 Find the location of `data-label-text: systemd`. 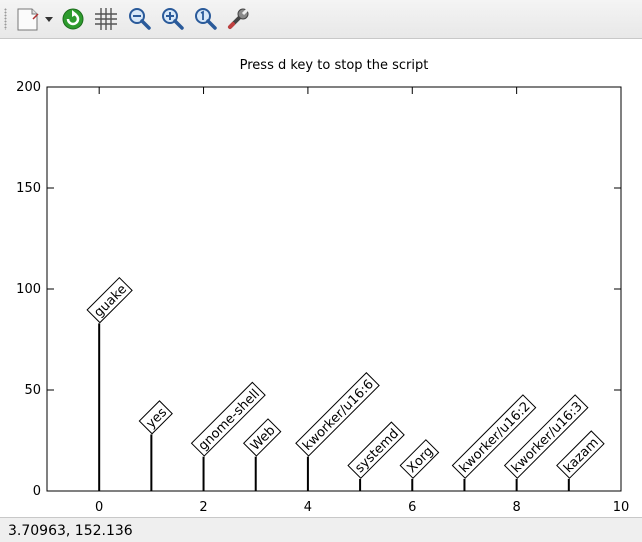

data-label-text: systemd is located at coordinates (377, 451).